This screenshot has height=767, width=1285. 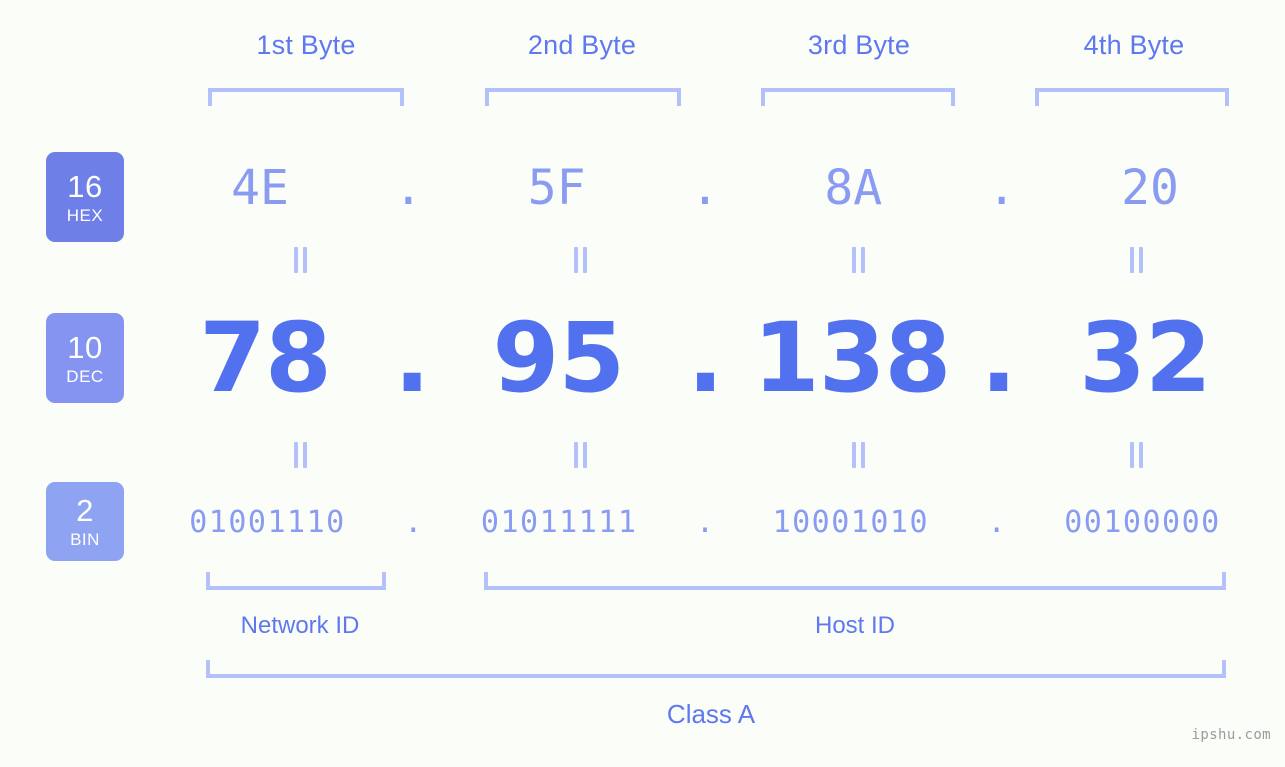 I want to click on hex-octet-2: 5F, so click(x=556, y=188).